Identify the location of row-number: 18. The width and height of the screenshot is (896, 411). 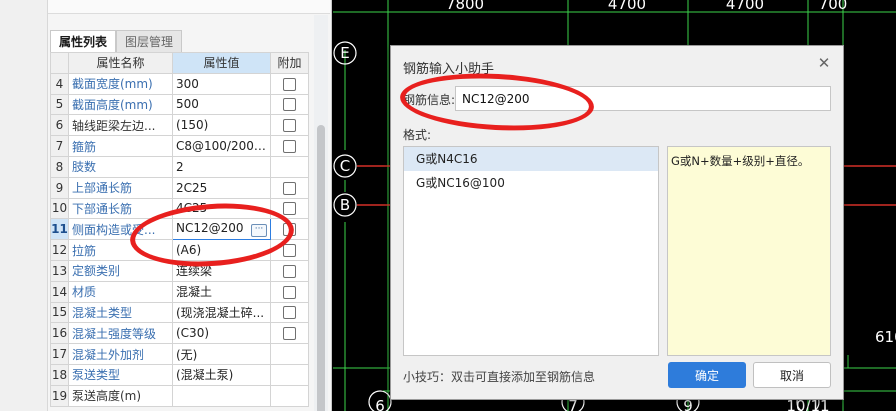
(59, 374).